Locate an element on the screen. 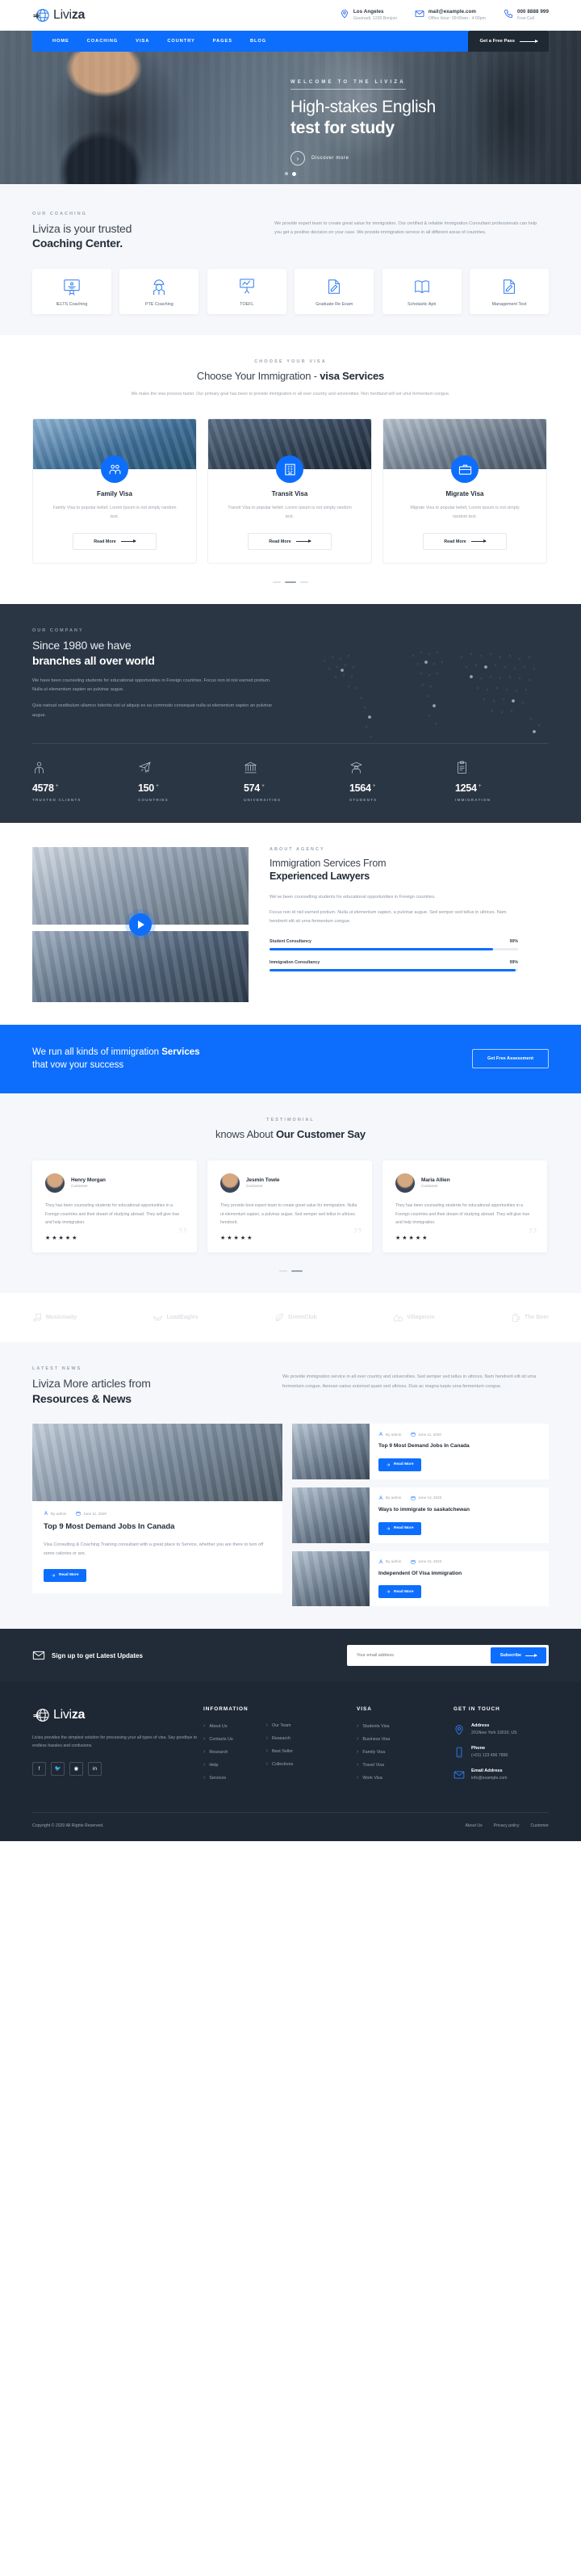 The image size is (581, 2576). news-meta: By admin June 11, 2020 is located at coordinates (157, 1513).